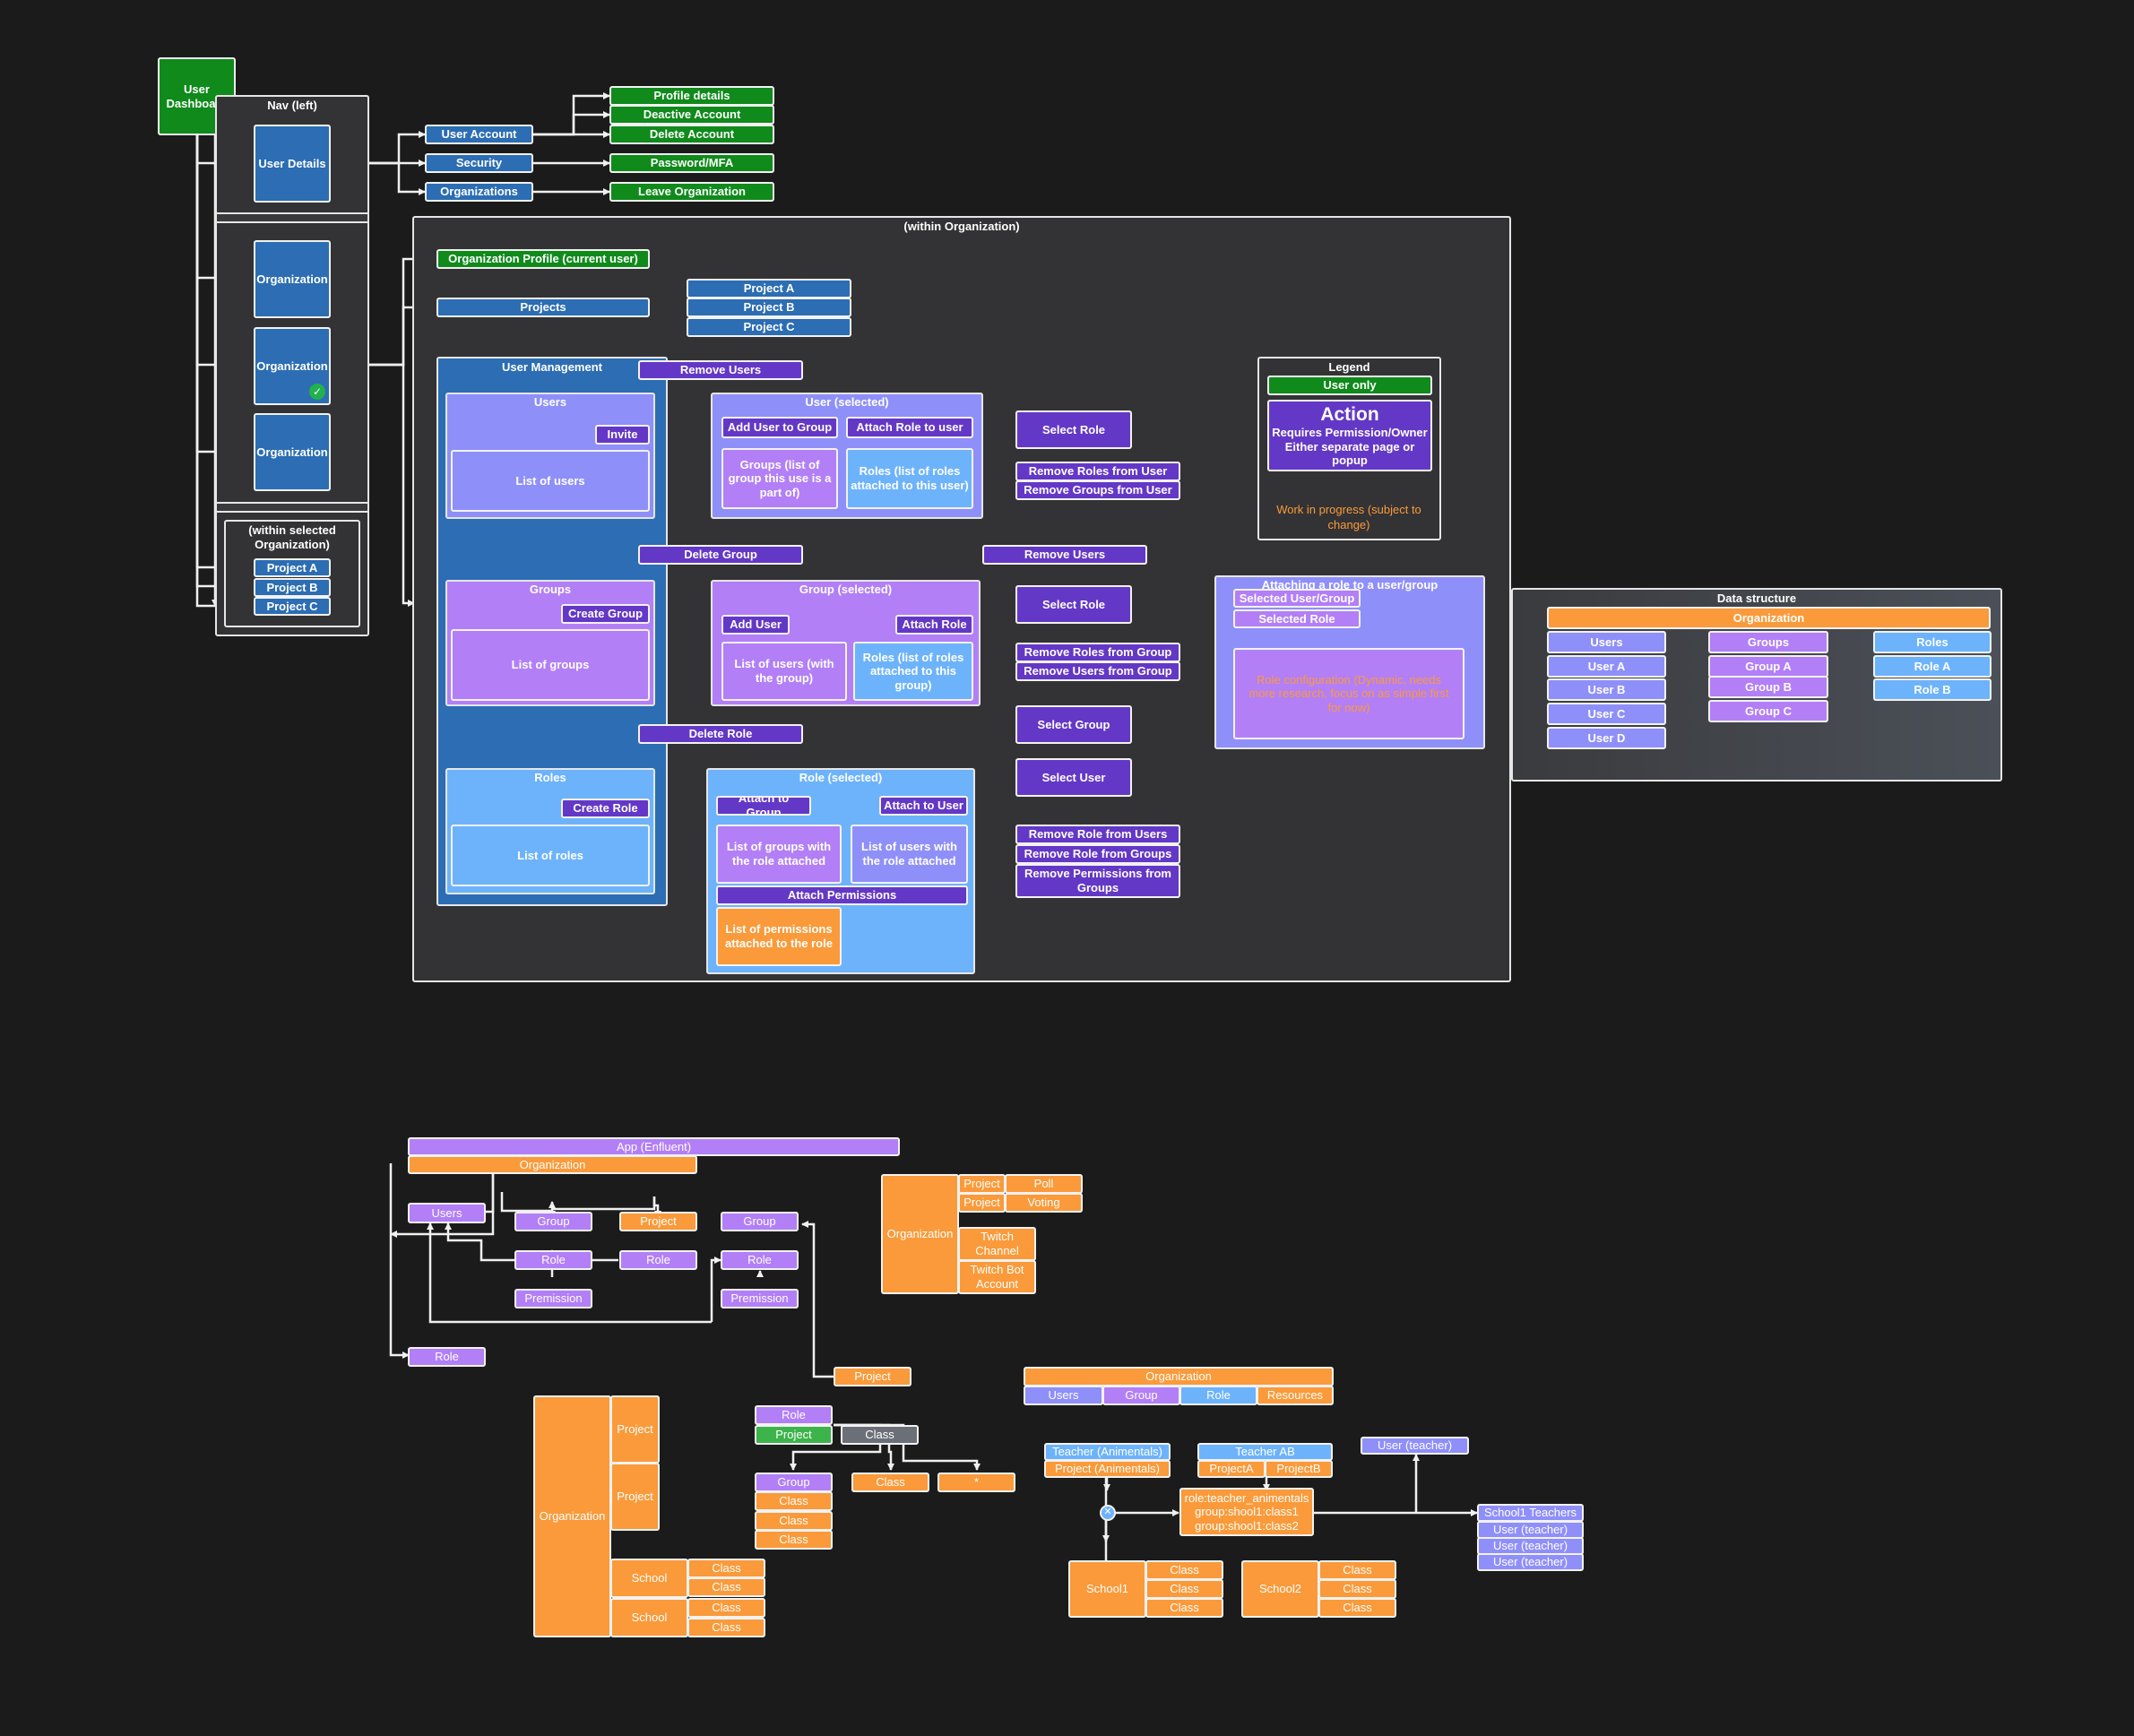  I want to click on remove-role-from-groups-button: Remove Role from Groups, so click(1097, 854).